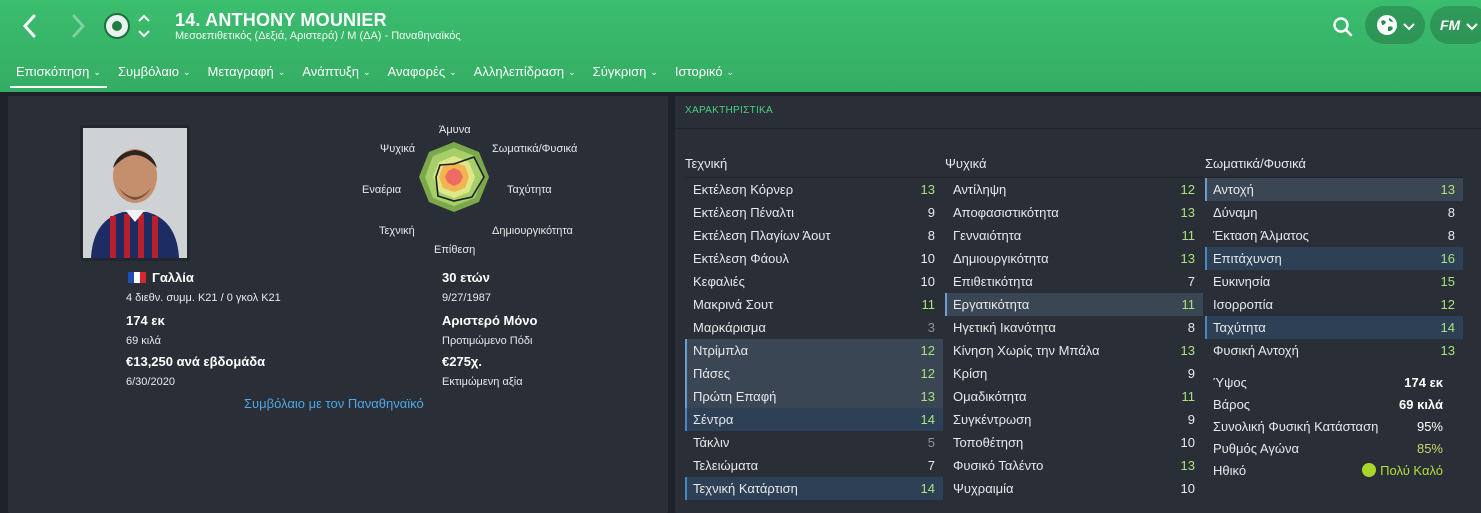 Image resolution: width=1481 pixels, height=513 pixels. What do you see at coordinates (144, 26) in the screenshot?
I see `player-switch-icon` at bounding box center [144, 26].